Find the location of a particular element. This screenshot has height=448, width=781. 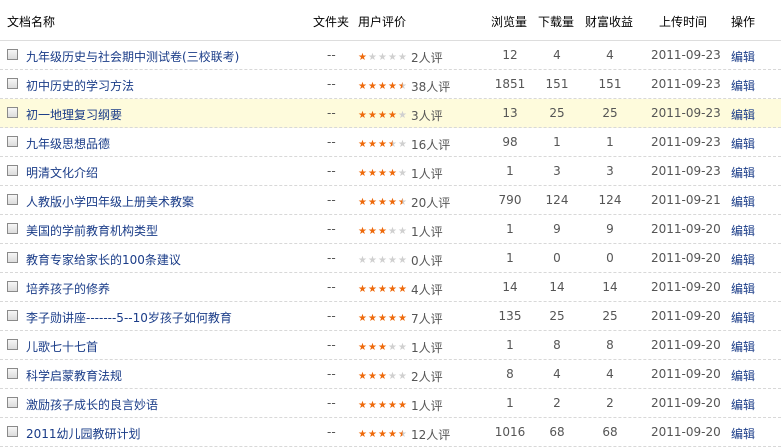

header-downloads: 下载量 is located at coordinates (556, 21).